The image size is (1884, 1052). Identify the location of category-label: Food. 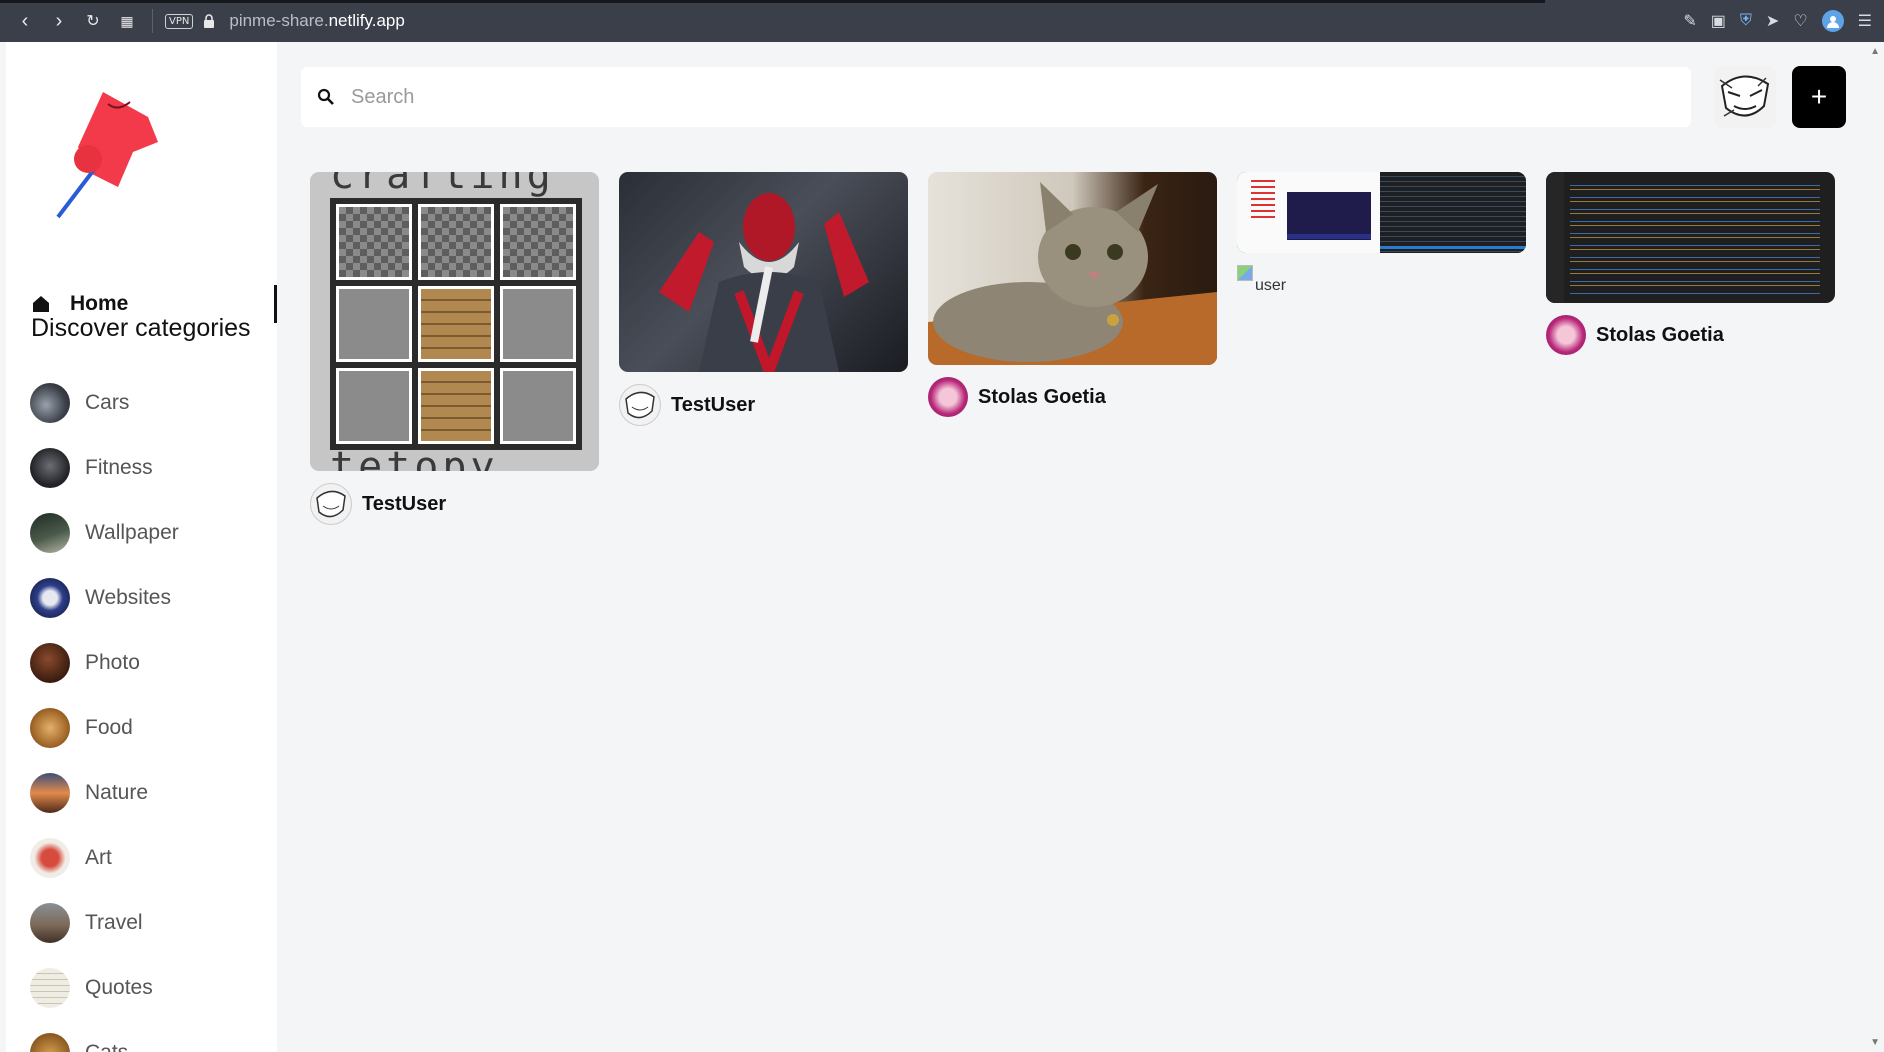
(109, 727).